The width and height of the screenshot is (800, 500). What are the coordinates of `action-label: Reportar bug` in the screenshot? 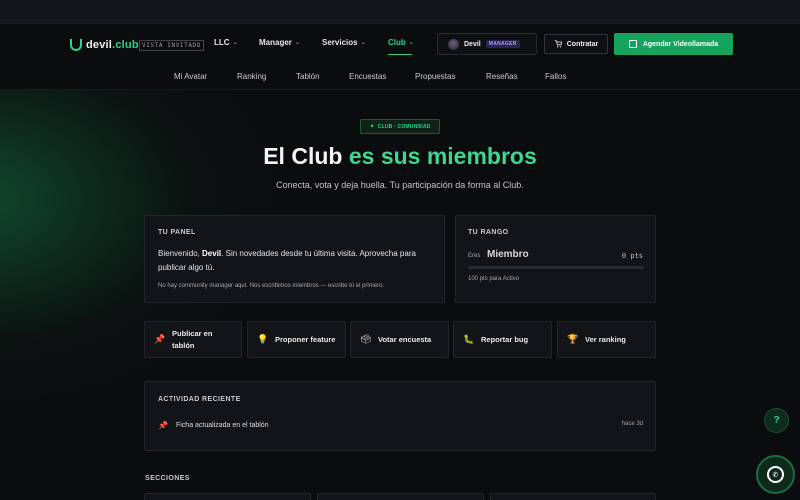 It's located at (505, 339).